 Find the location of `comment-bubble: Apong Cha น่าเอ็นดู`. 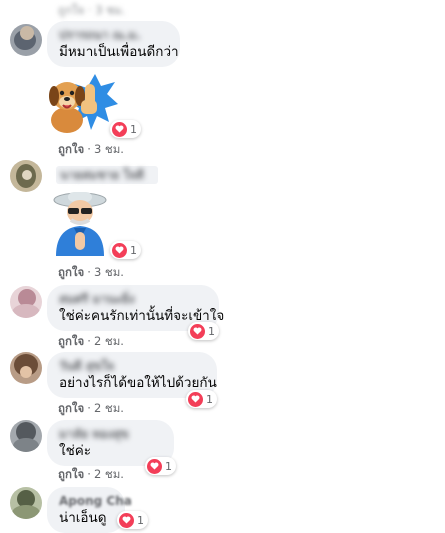

comment-bubble: Apong Cha น่าเอ็นดู is located at coordinates (89, 510).